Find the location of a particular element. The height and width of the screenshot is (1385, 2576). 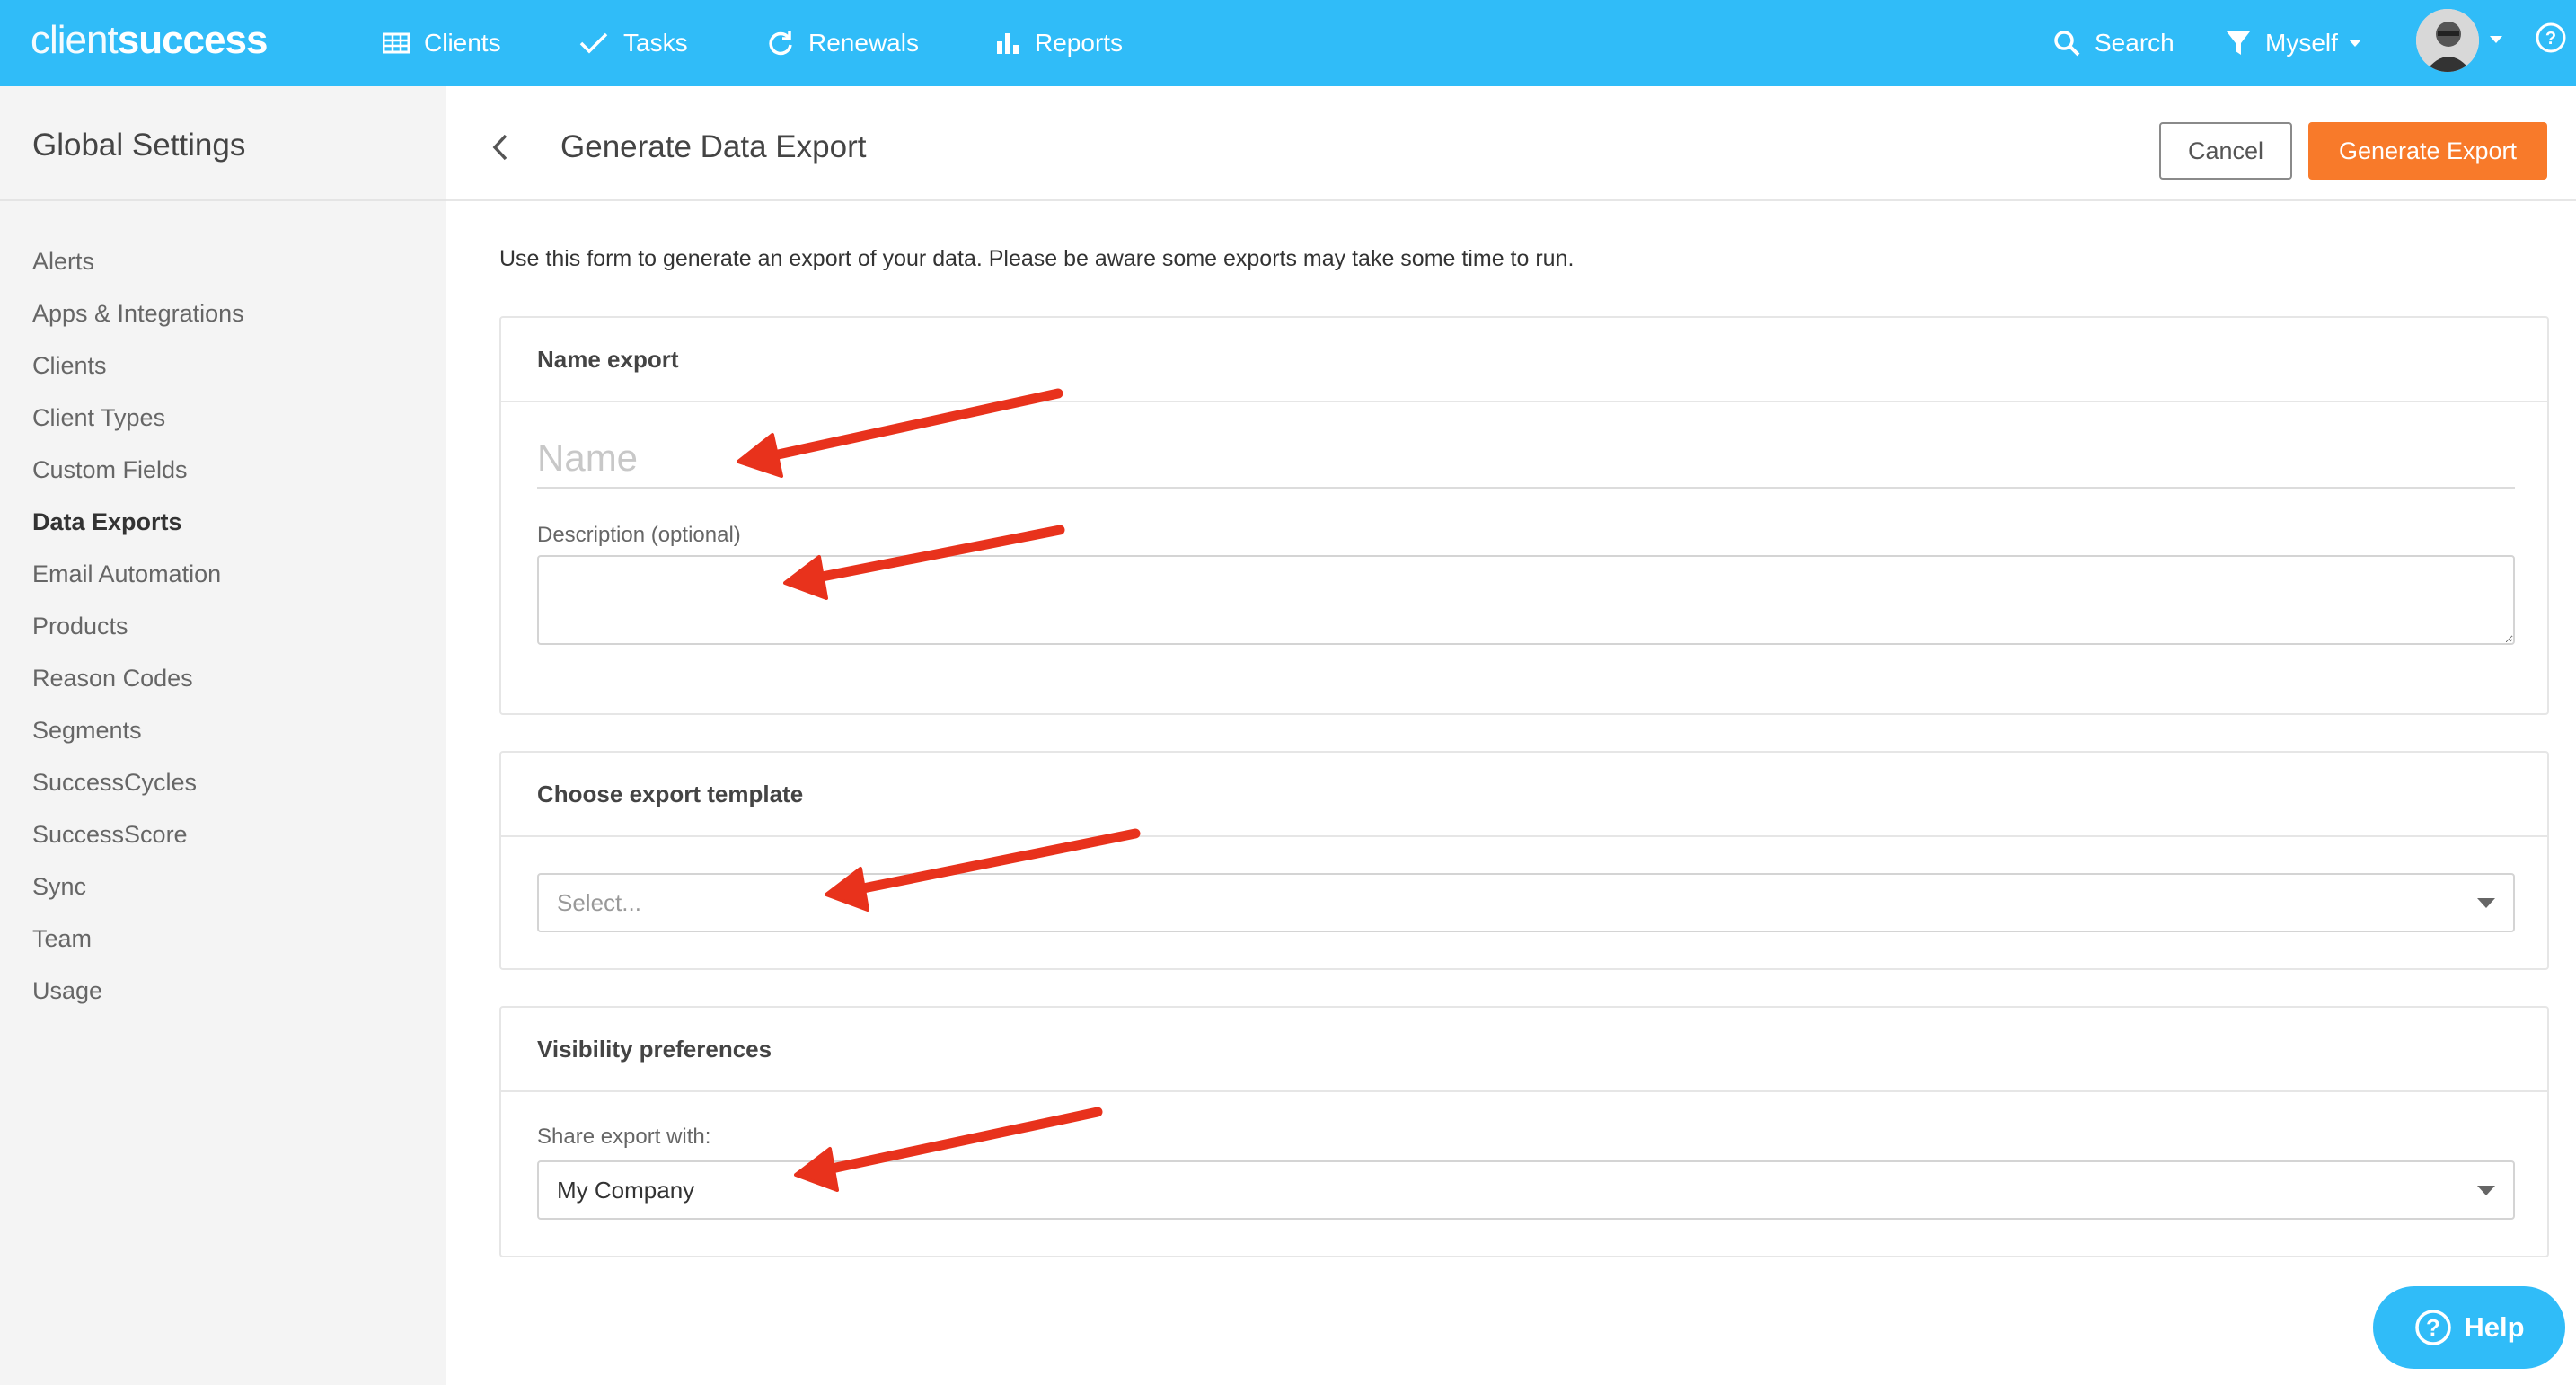

sidebar-title: Global Settings is located at coordinates (139, 146).